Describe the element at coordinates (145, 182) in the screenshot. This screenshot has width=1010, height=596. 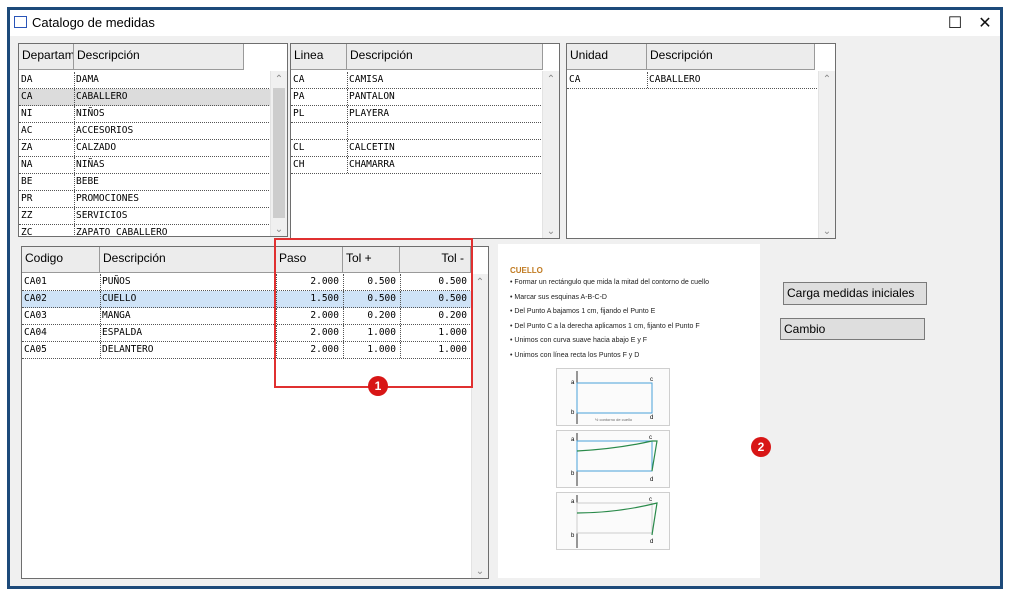
I see `table-row: BE BEBE` at that location.